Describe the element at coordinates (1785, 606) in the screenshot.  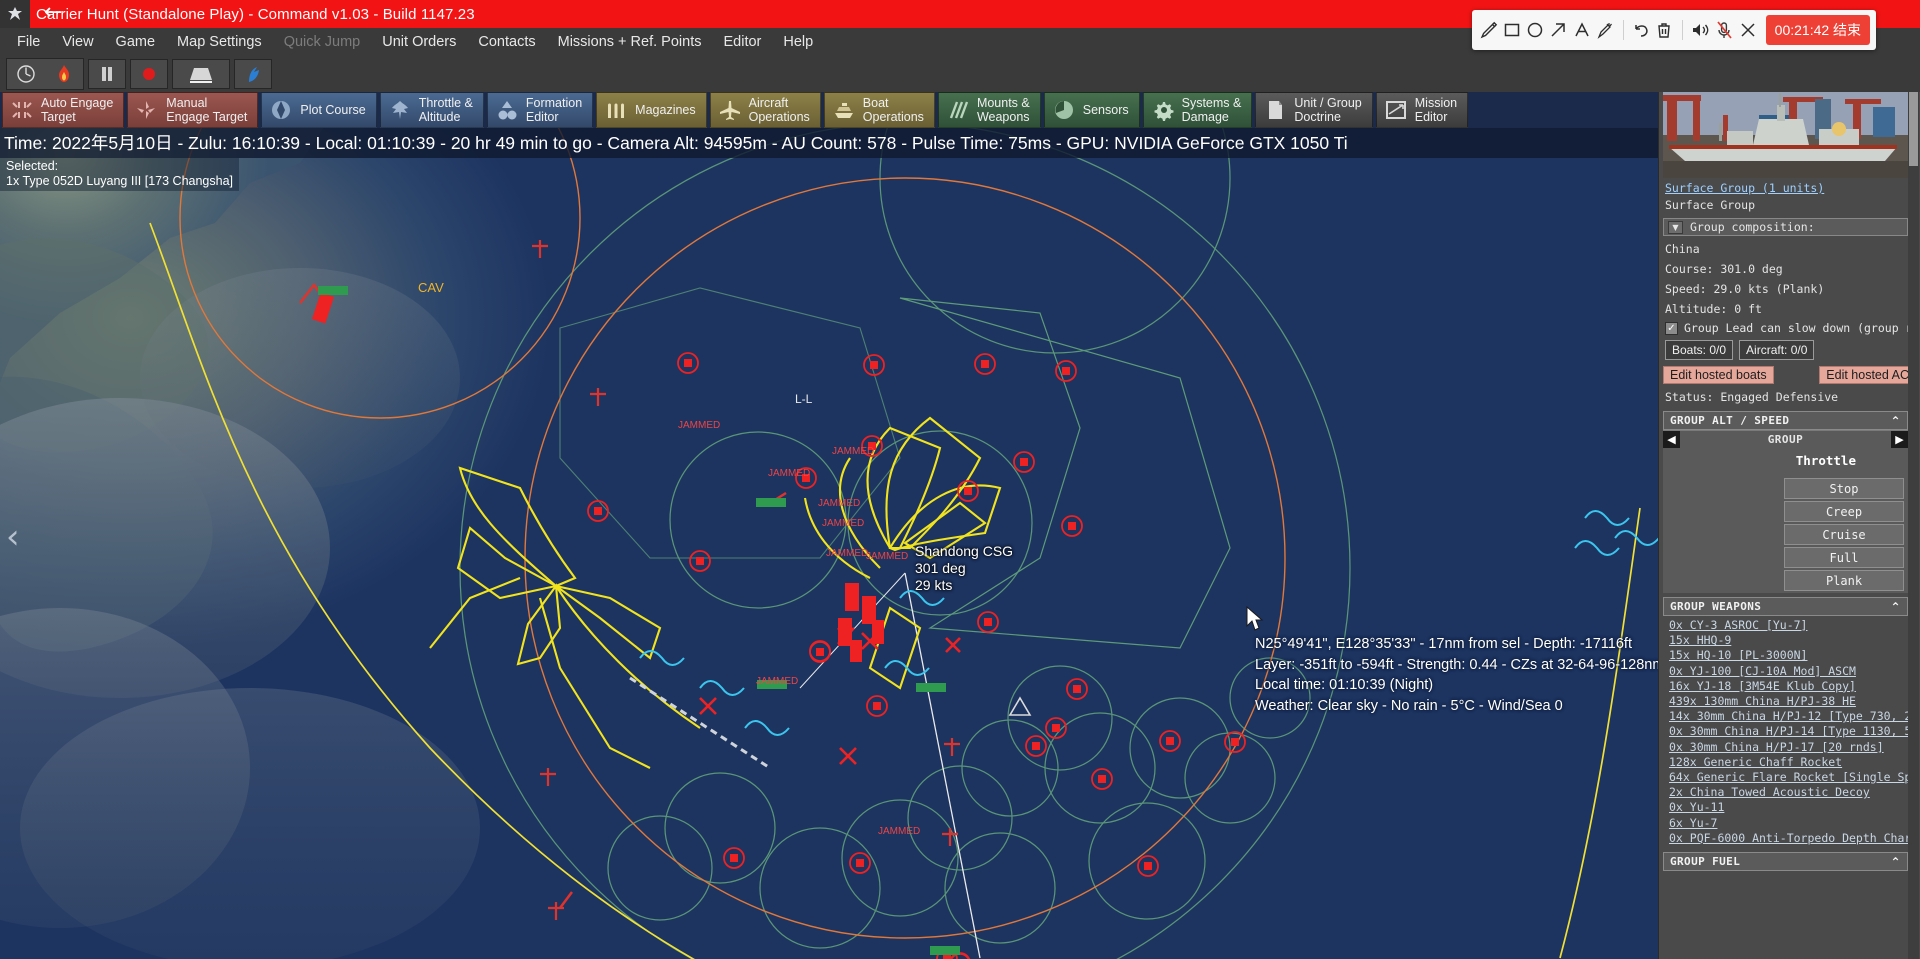
I see `group-weapons-header: GROUP WEAPONS ⌃` at that location.